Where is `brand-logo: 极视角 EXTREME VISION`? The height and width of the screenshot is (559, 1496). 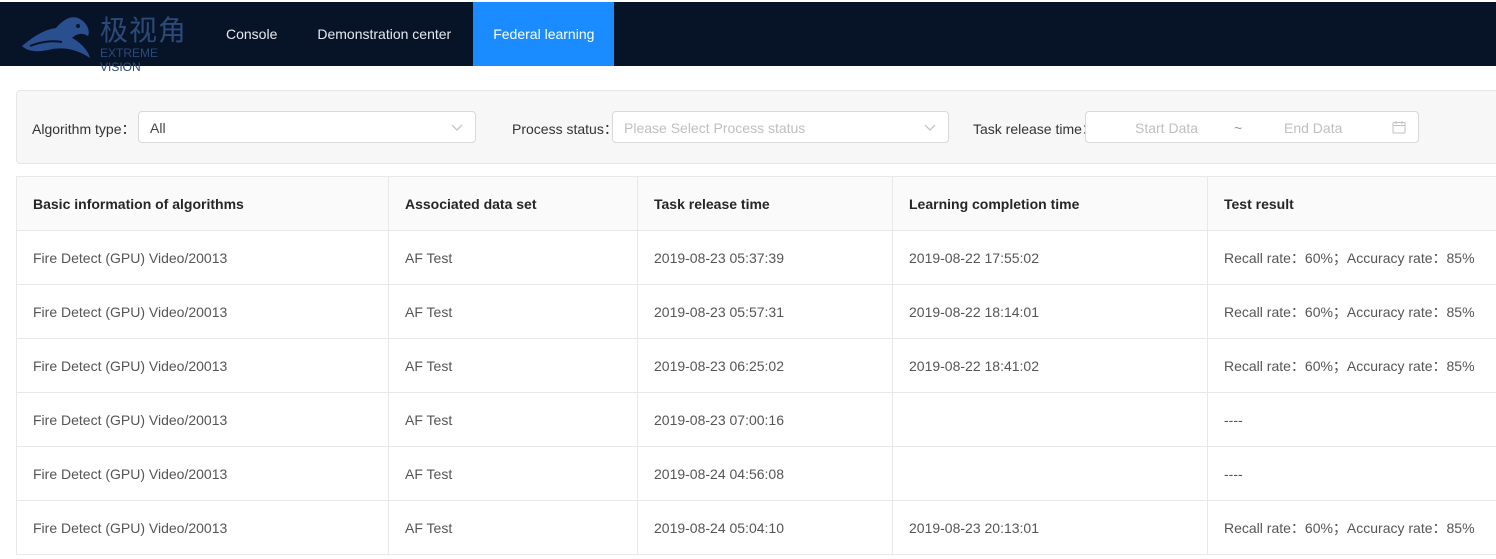
brand-logo: 极视角 EXTREME VISION is located at coordinates (108, 41).